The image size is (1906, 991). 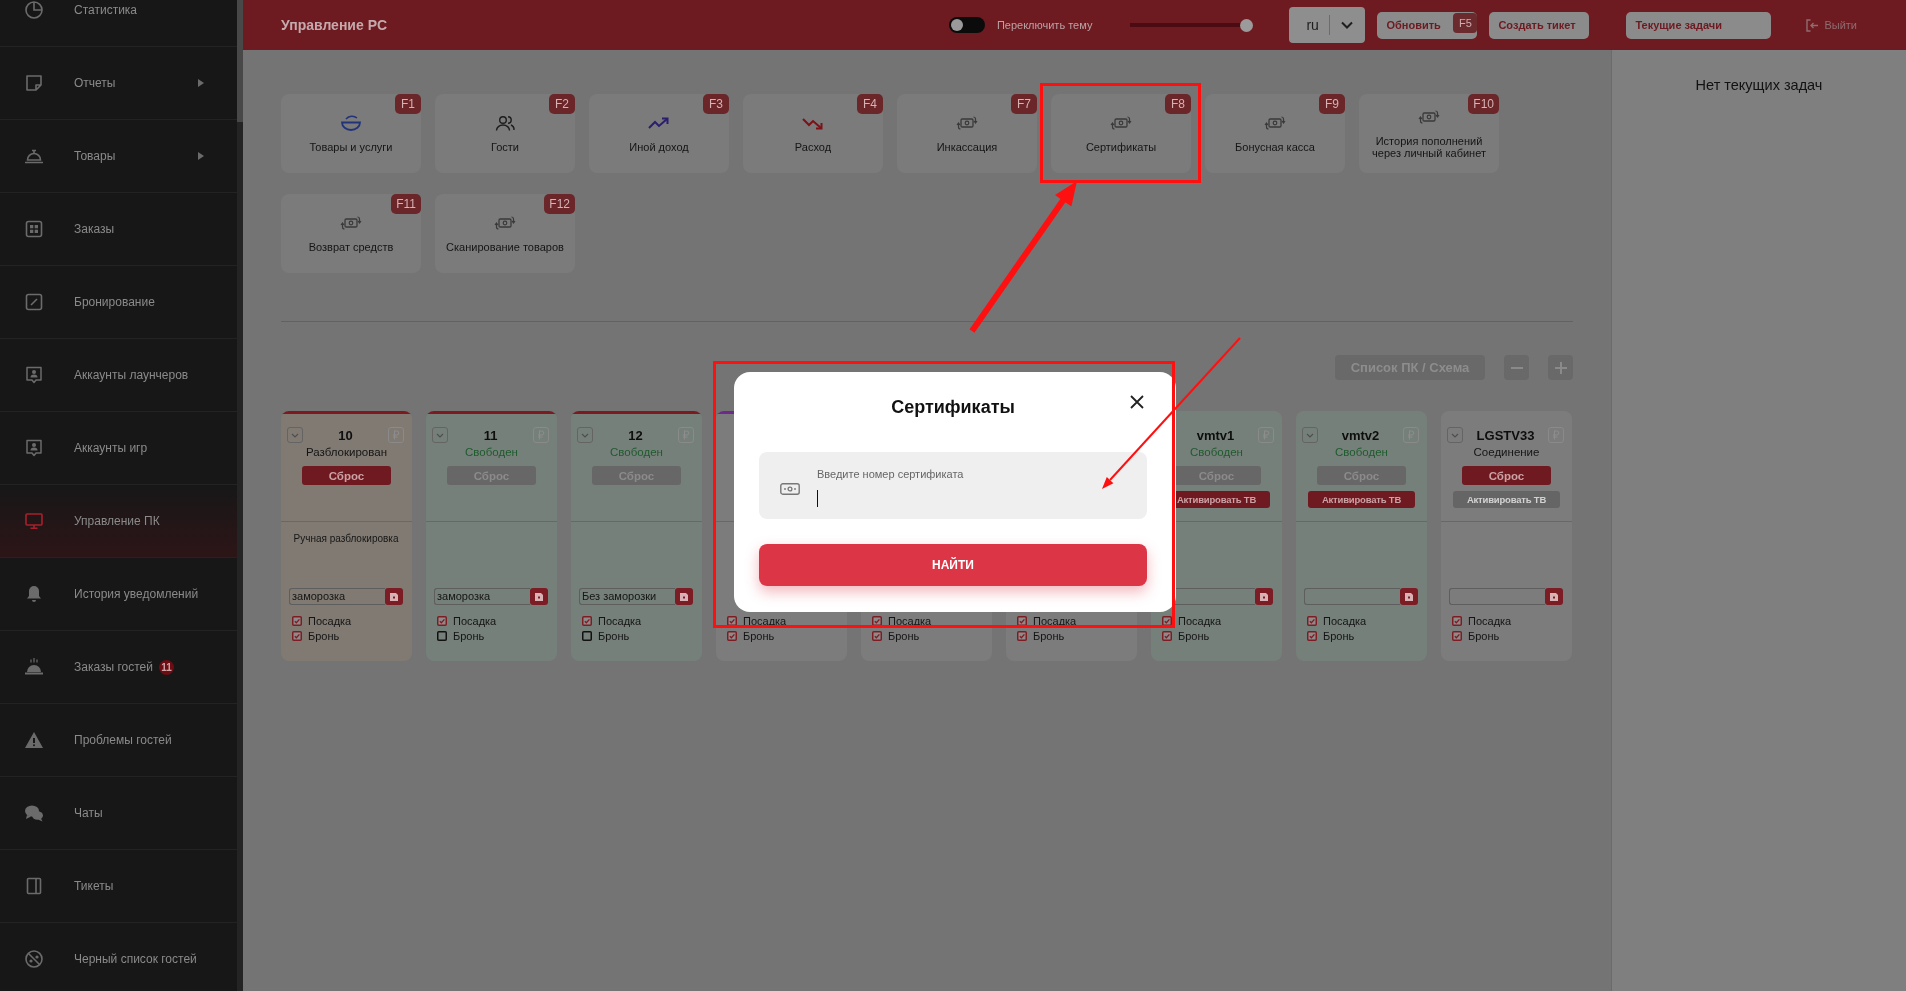 I want to click on bell-icon, so click(x=34, y=594).